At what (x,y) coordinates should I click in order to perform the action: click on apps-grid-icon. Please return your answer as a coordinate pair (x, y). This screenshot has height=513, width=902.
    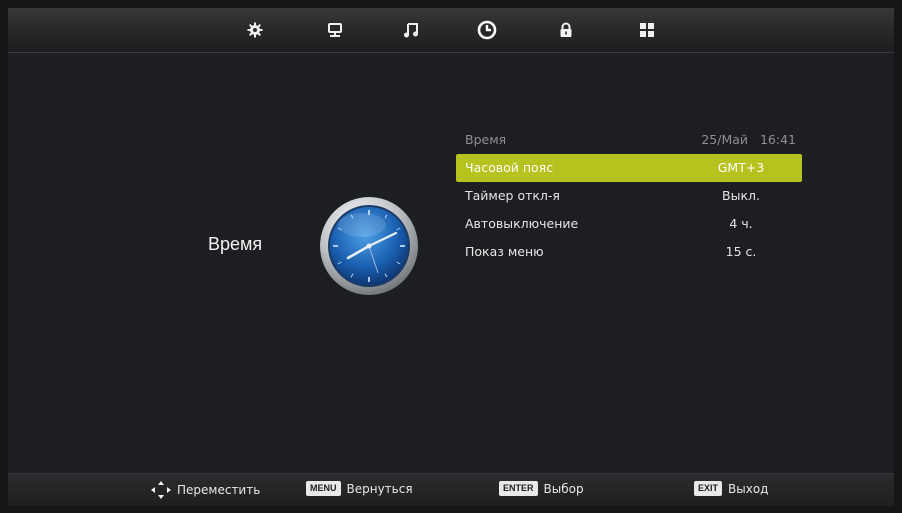
    Looking at the image, I should click on (647, 30).